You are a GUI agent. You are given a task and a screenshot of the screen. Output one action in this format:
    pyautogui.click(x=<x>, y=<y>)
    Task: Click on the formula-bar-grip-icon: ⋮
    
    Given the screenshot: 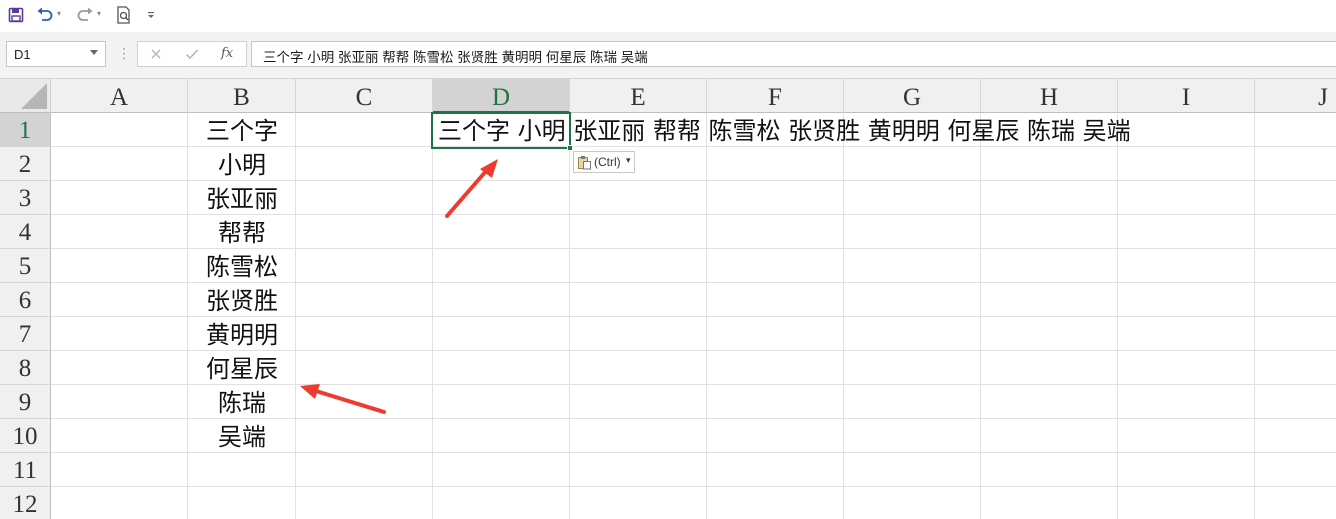 What is the action you would take?
    pyautogui.click(x=124, y=53)
    